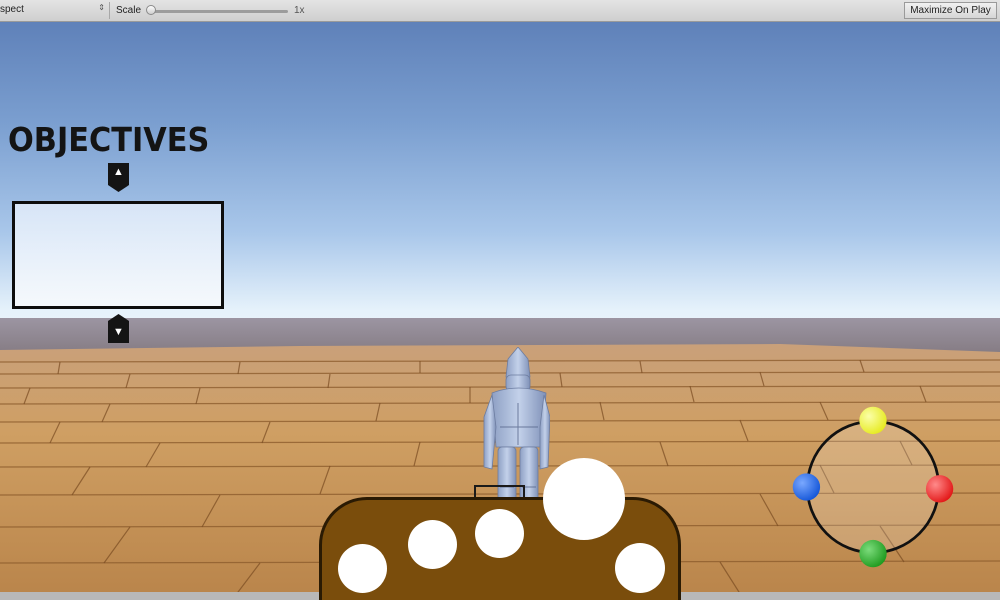 This screenshot has width=1000, height=600. What do you see at coordinates (806, 487) in the screenshot?
I see `color-blue-orb` at bounding box center [806, 487].